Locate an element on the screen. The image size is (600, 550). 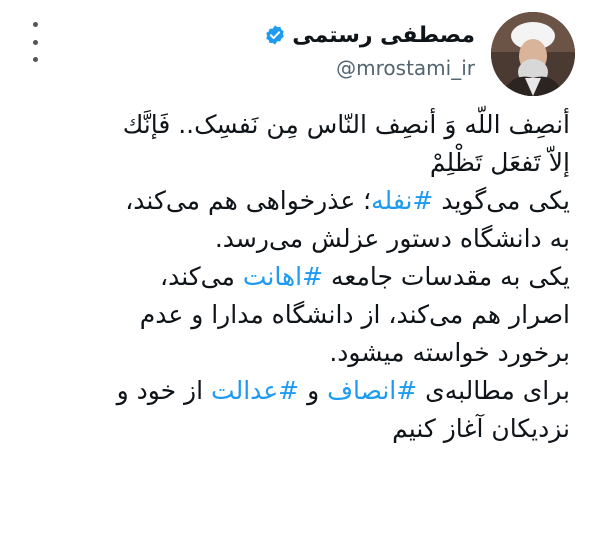
hashtag-link: #انصاف is located at coordinates (372, 390).